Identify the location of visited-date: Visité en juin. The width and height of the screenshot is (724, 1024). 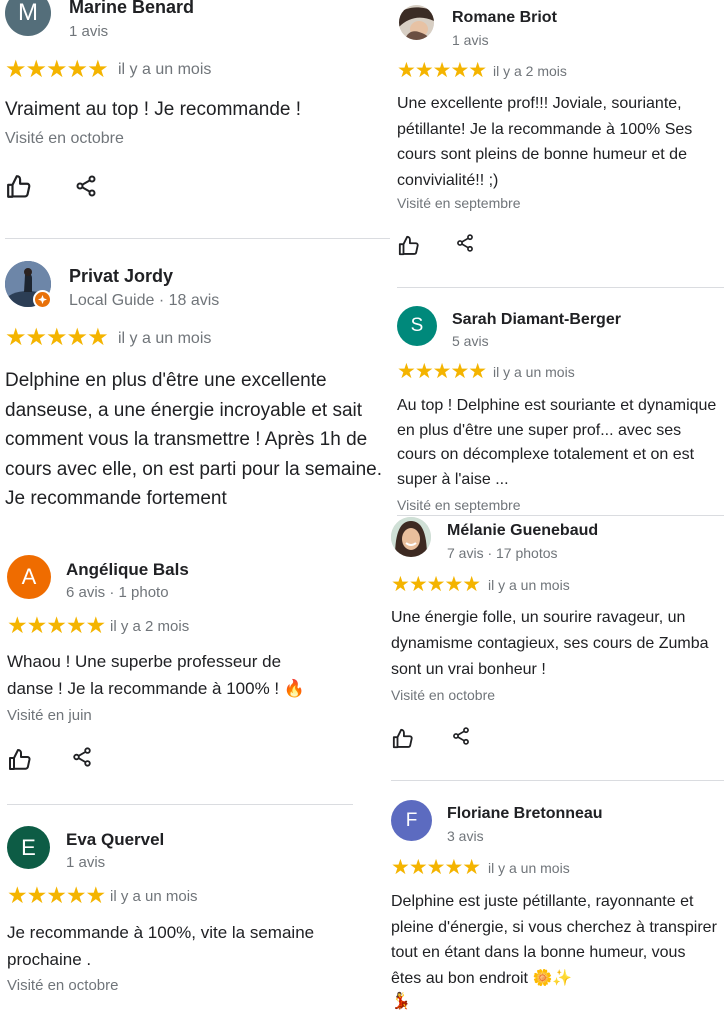
(49, 715).